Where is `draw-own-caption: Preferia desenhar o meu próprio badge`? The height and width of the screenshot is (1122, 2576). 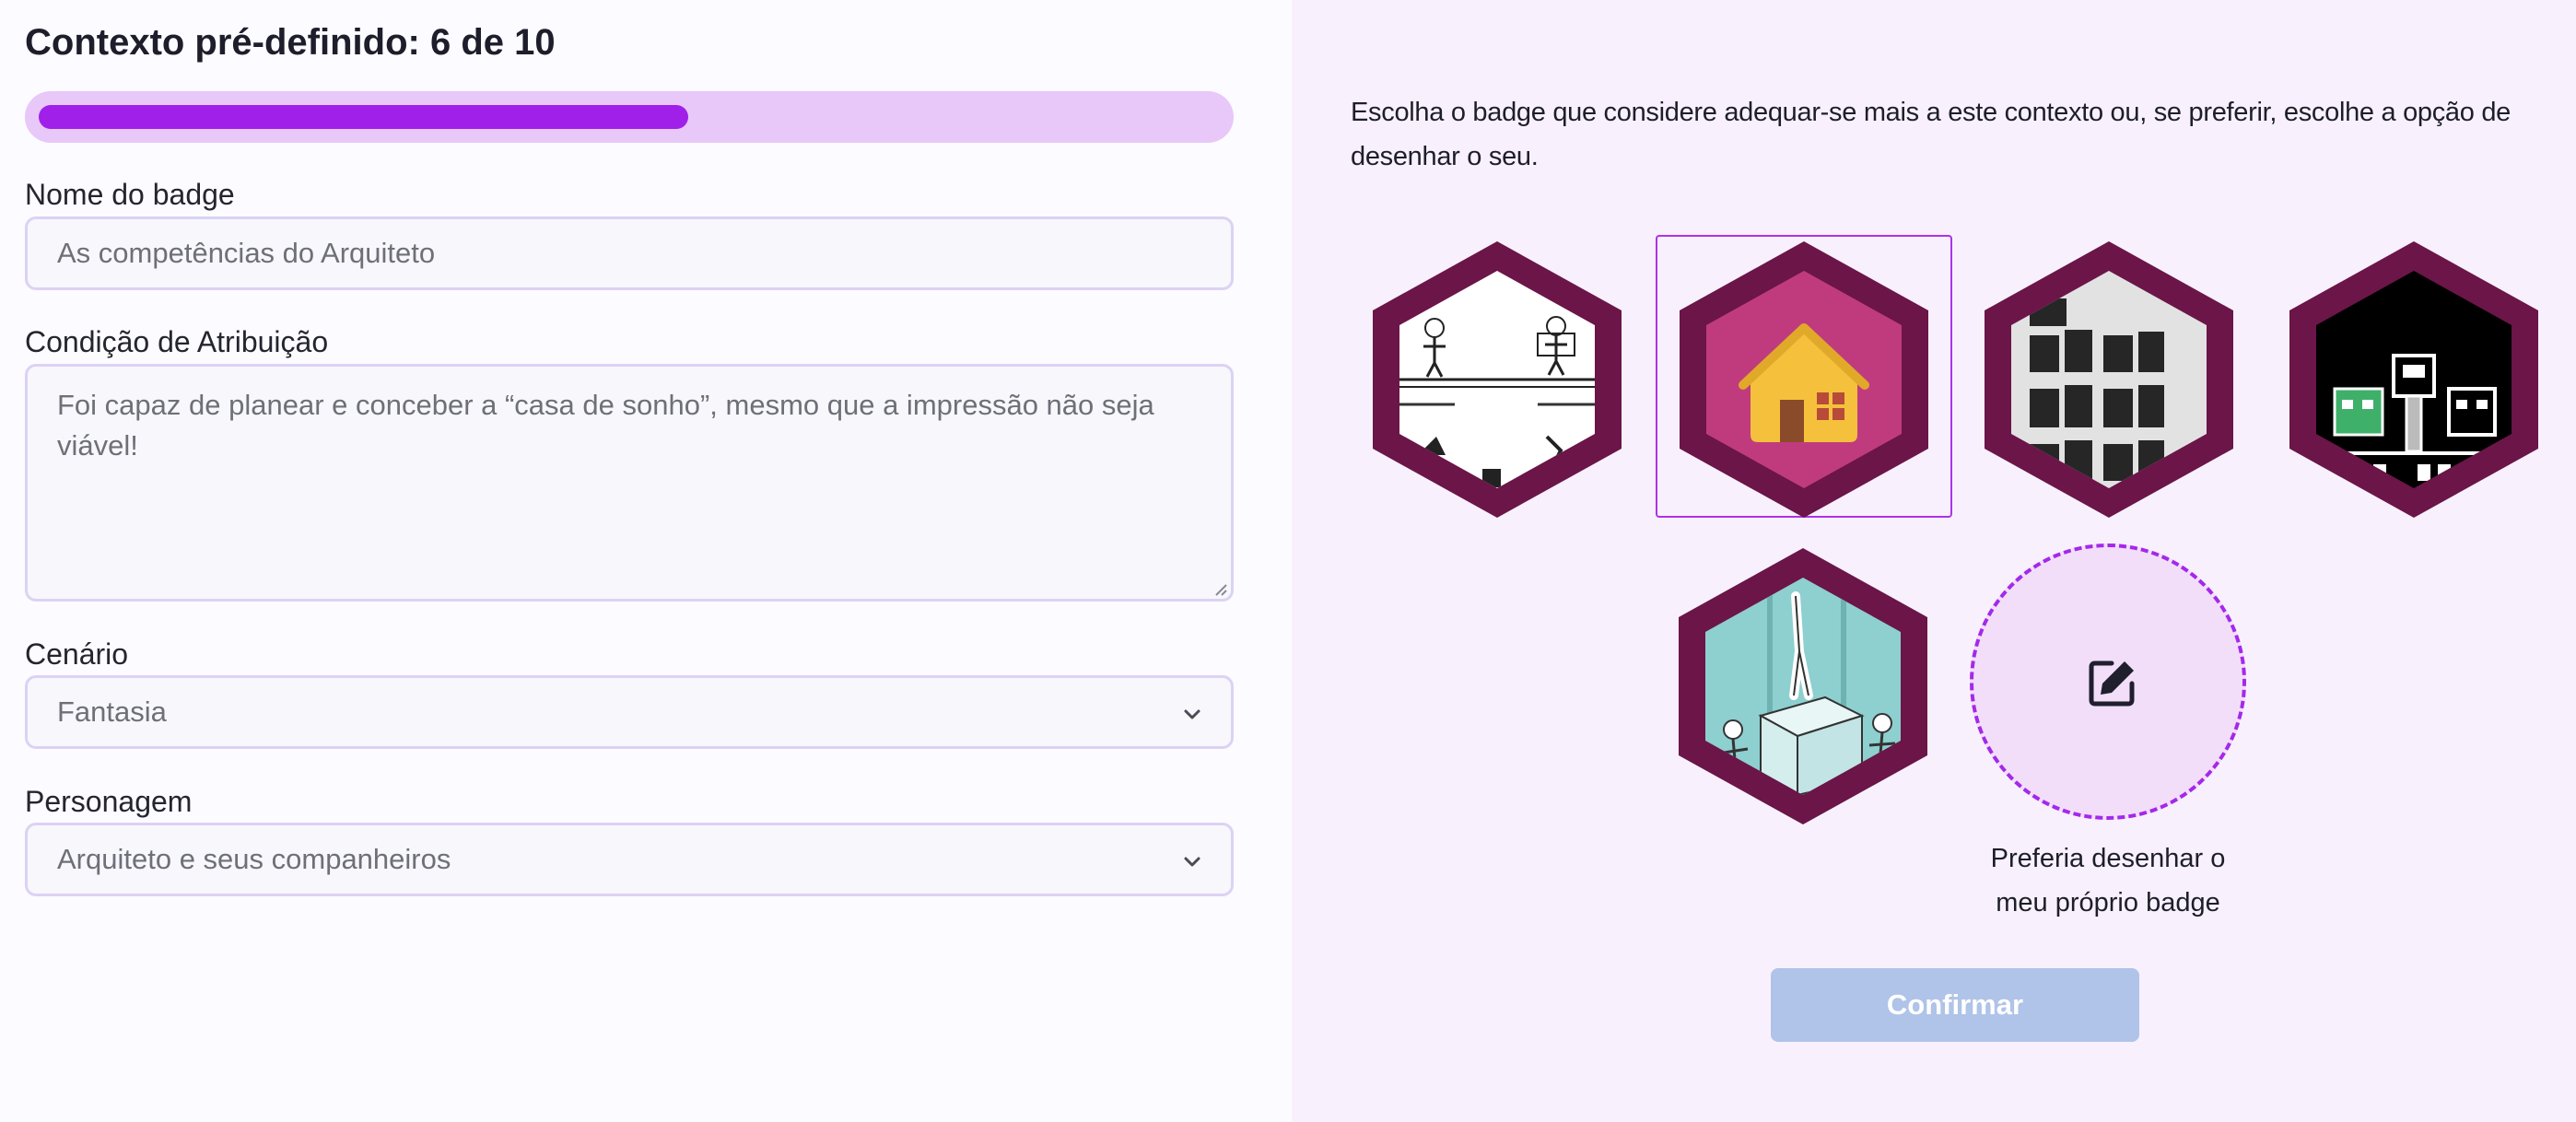 draw-own-caption: Preferia desenhar o meu próprio badge is located at coordinates (2108, 880).